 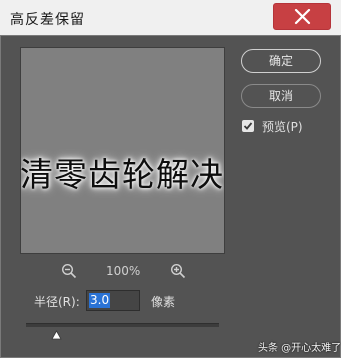 I want to click on ok-button: 确定, so click(x=281, y=61).